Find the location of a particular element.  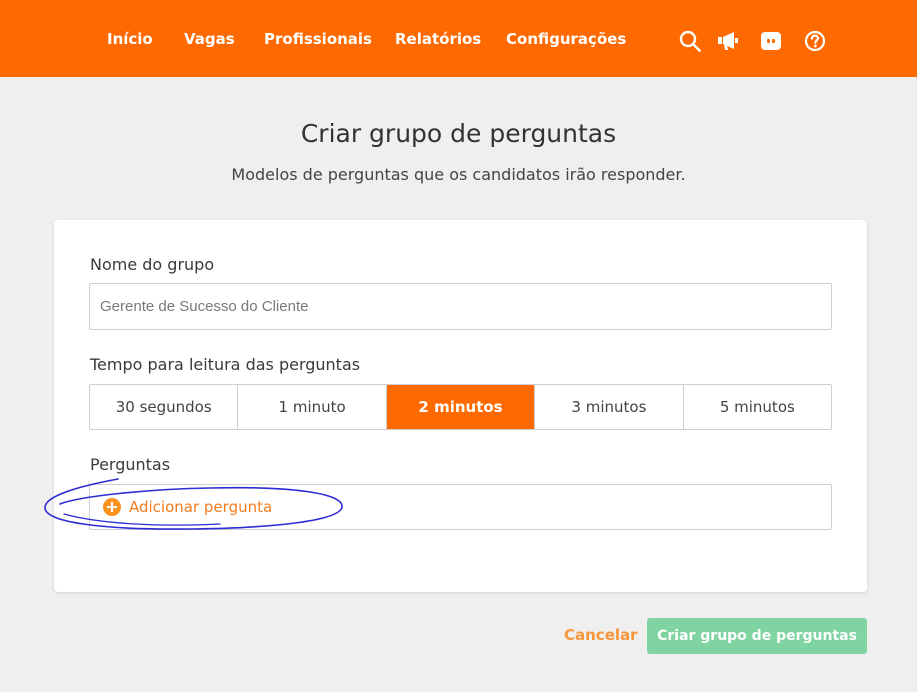

reading-time-option: 30 segundos is located at coordinates (164, 407).